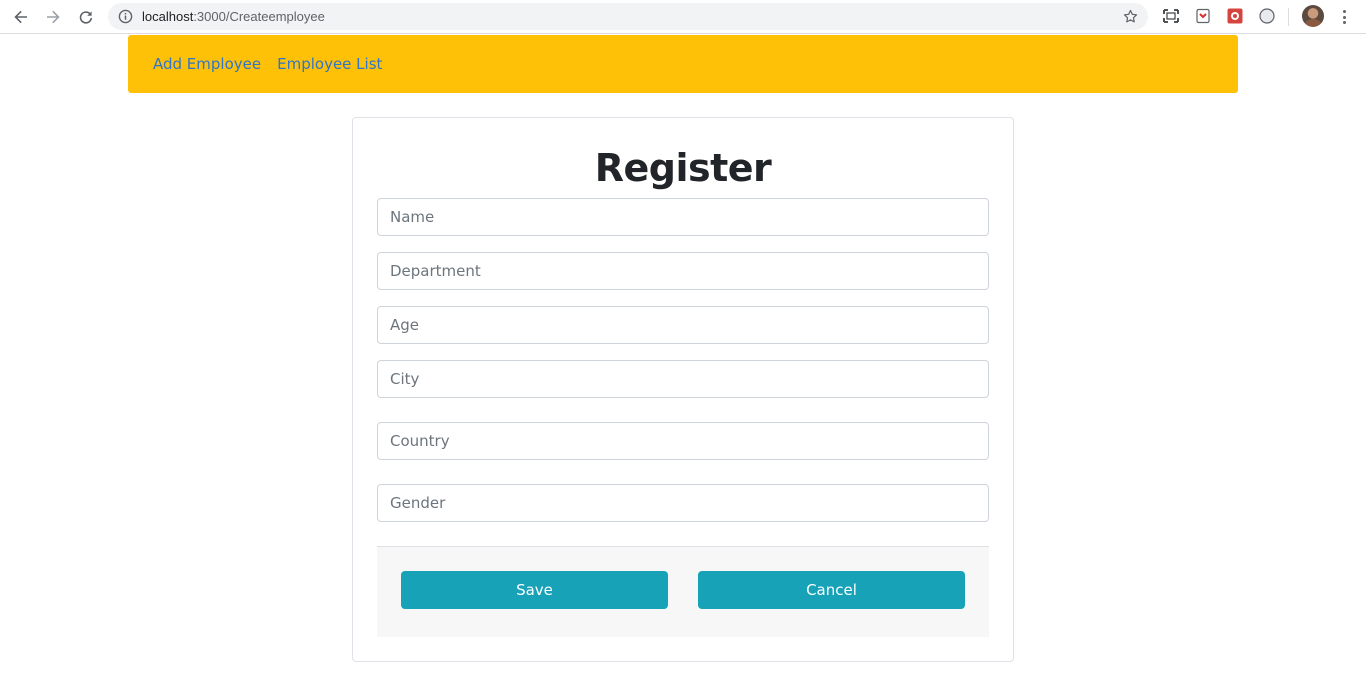 Image resolution: width=1366 pixels, height=679 pixels. Describe the element at coordinates (259, 16) in the screenshot. I see `url-path: :3000/Createemployee` at that location.